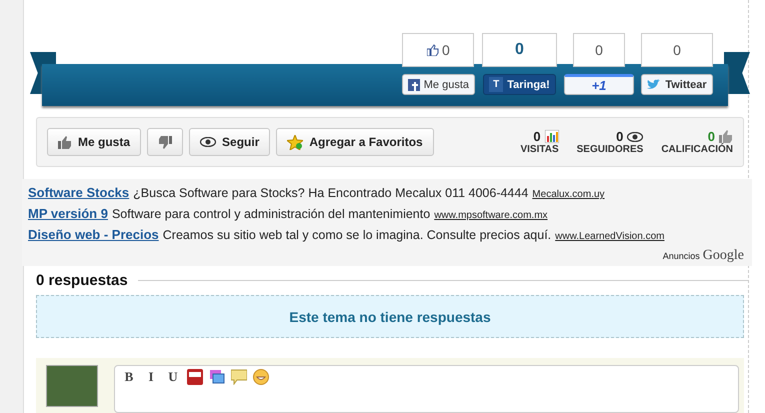 This screenshot has width=765, height=413. I want to click on share-button: Me gusta, so click(438, 84).